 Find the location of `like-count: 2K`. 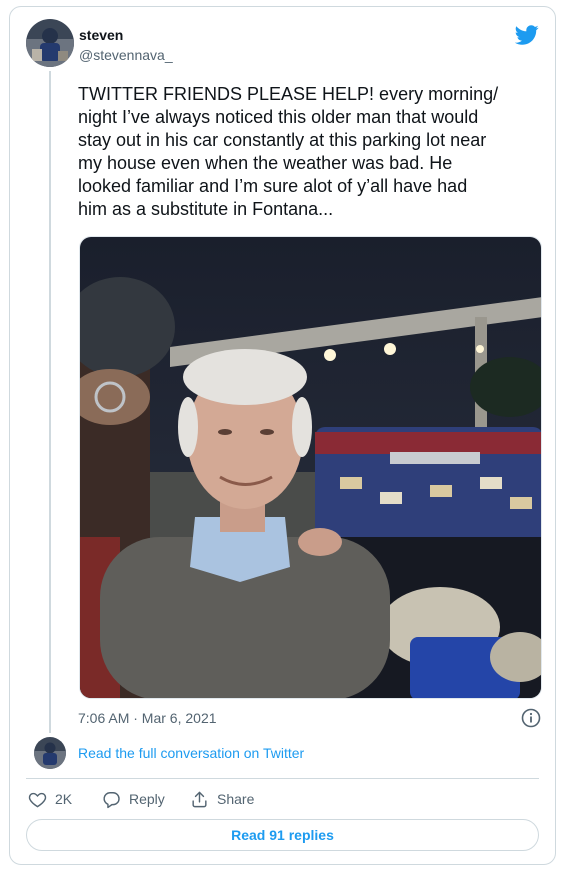

like-count: 2K is located at coordinates (64, 799).